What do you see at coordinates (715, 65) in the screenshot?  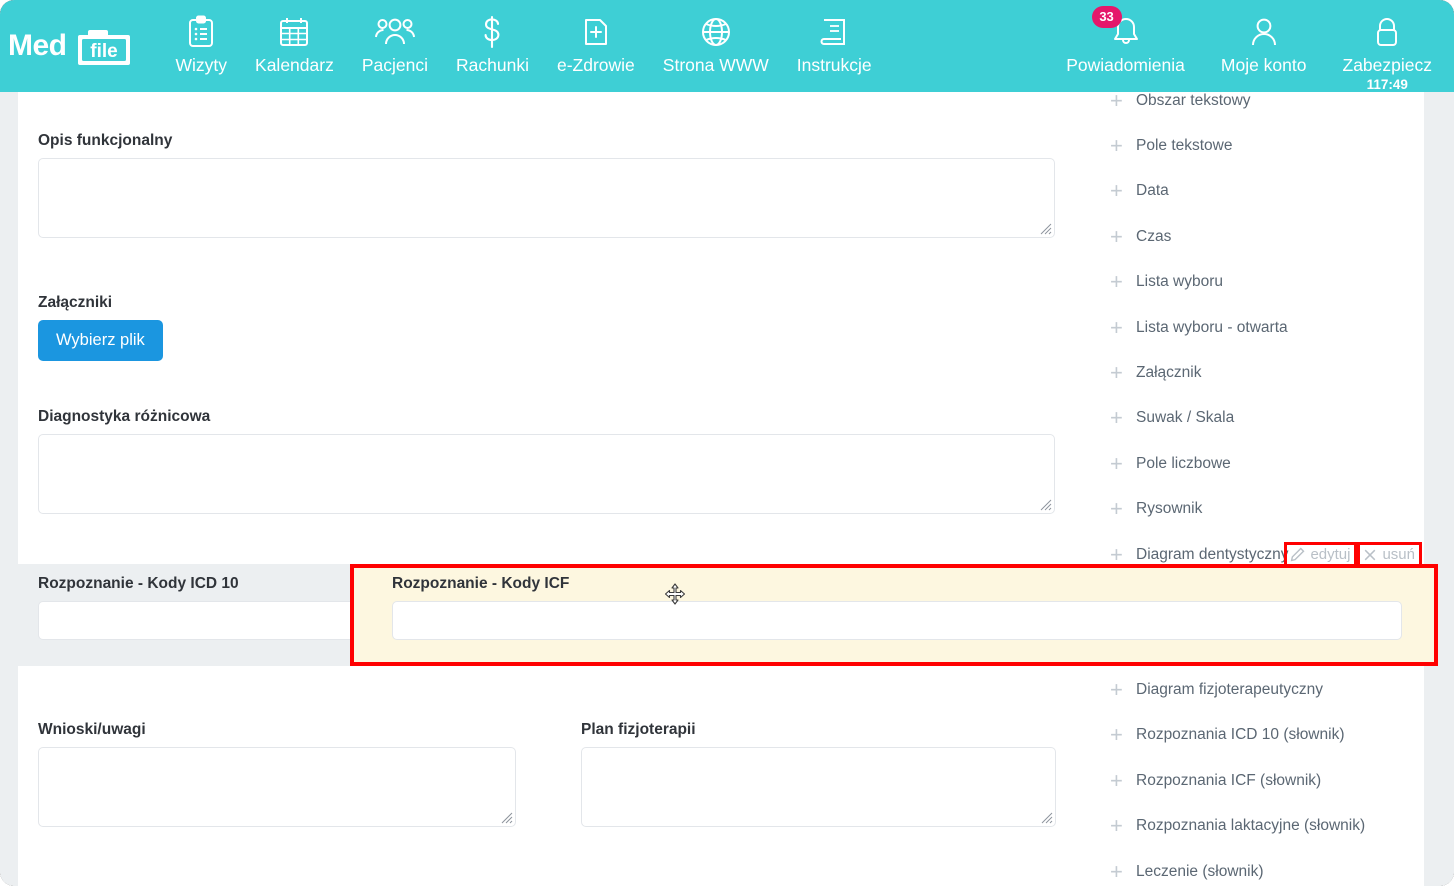 I see `nav-label-strona-www: Strona WWW` at bounding box center [715, 65].